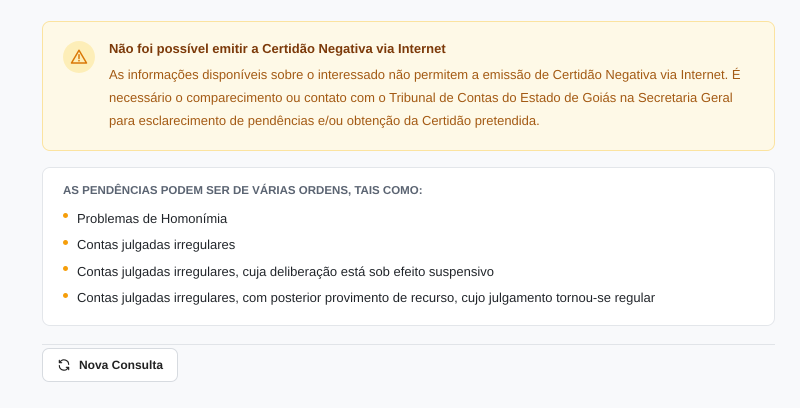 The height and width of the screenshot is (408, 800). What do you see at coordinates (425, 98) in the screenshot?
I see `alert-message: As informações disponíveis sobre o interessado não permitem a emissão de Certidão Negativa via Internet. É necessário o comparecimento ou contato com o Tribunal de Contas do Estado de Goiás na Secretaria Geral para esclarecimento de pendências e/ou obtenção da Certidão pretendida.` at bounding box center [425, 98].